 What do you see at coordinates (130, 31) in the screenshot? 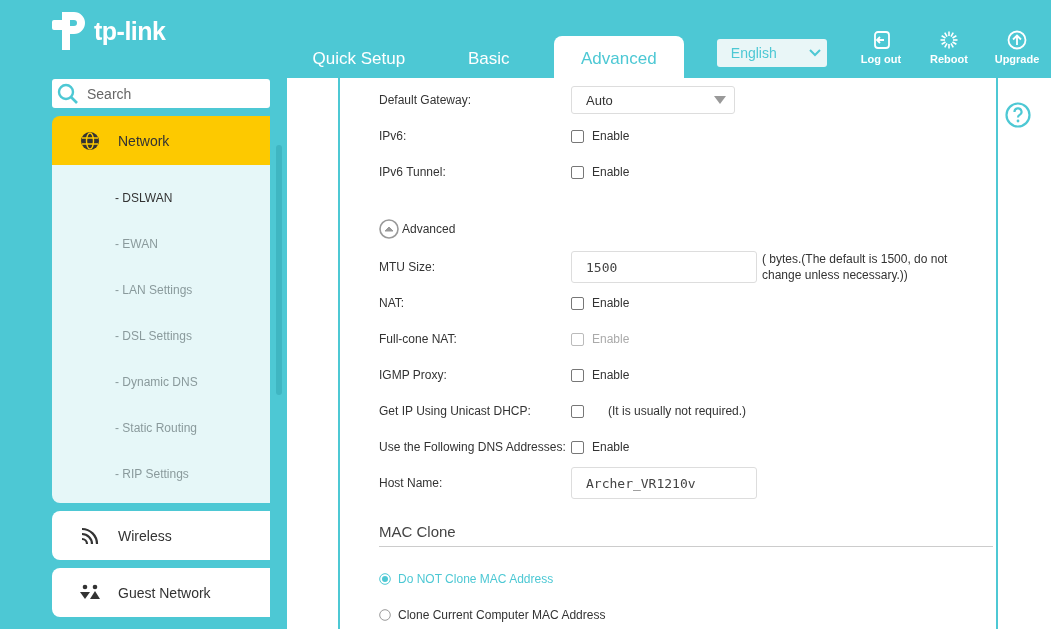
I see `logo-text: tp-link` at bounding box center [130, 31].